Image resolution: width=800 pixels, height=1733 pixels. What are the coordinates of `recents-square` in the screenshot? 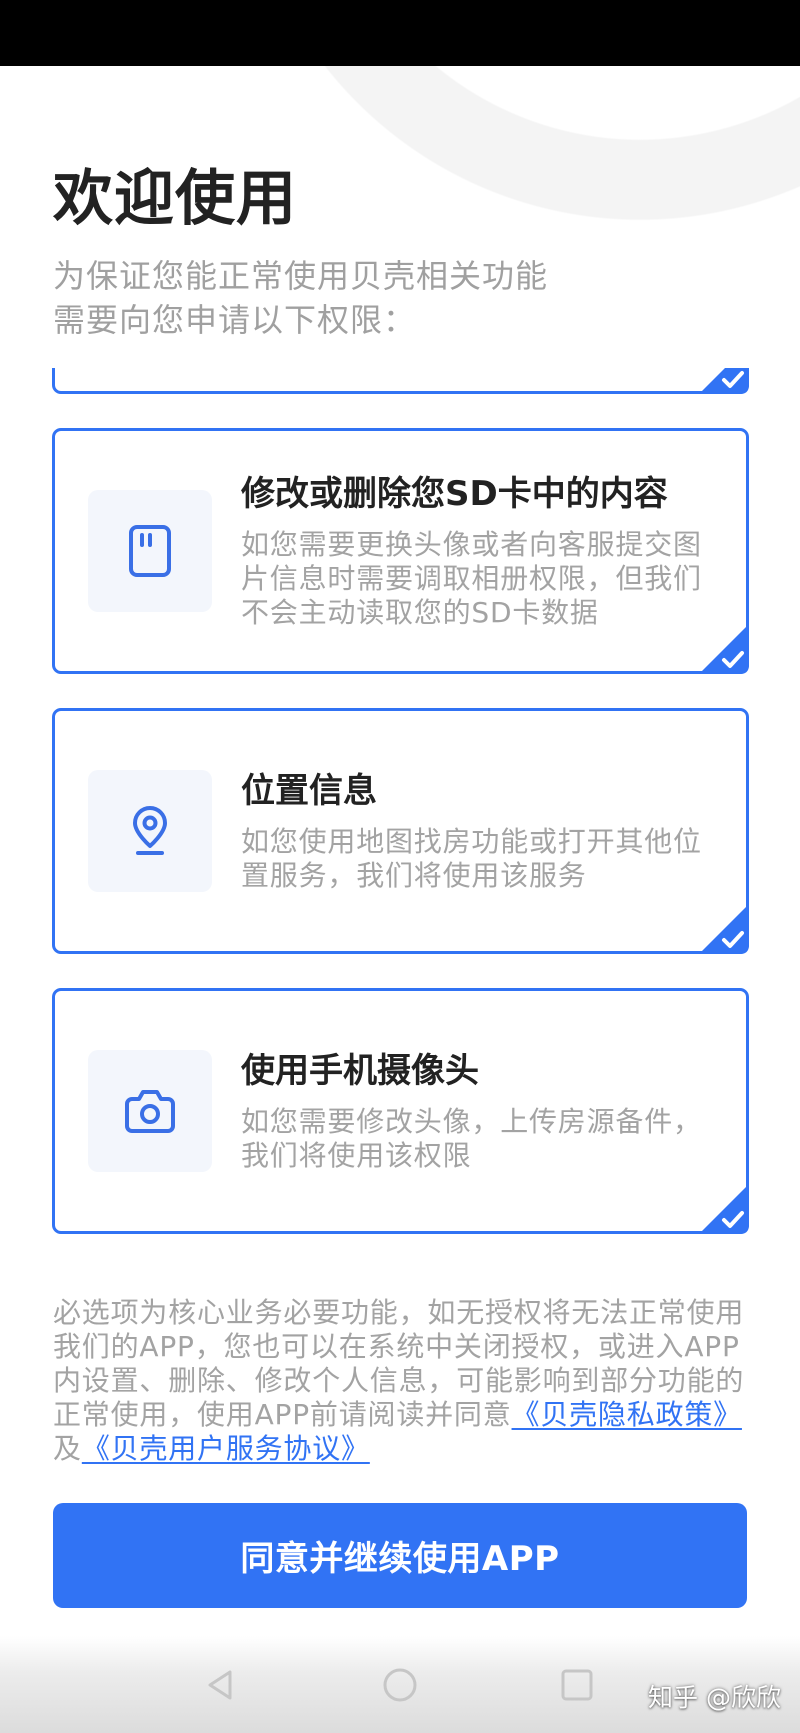 It's located at (577, 1685).